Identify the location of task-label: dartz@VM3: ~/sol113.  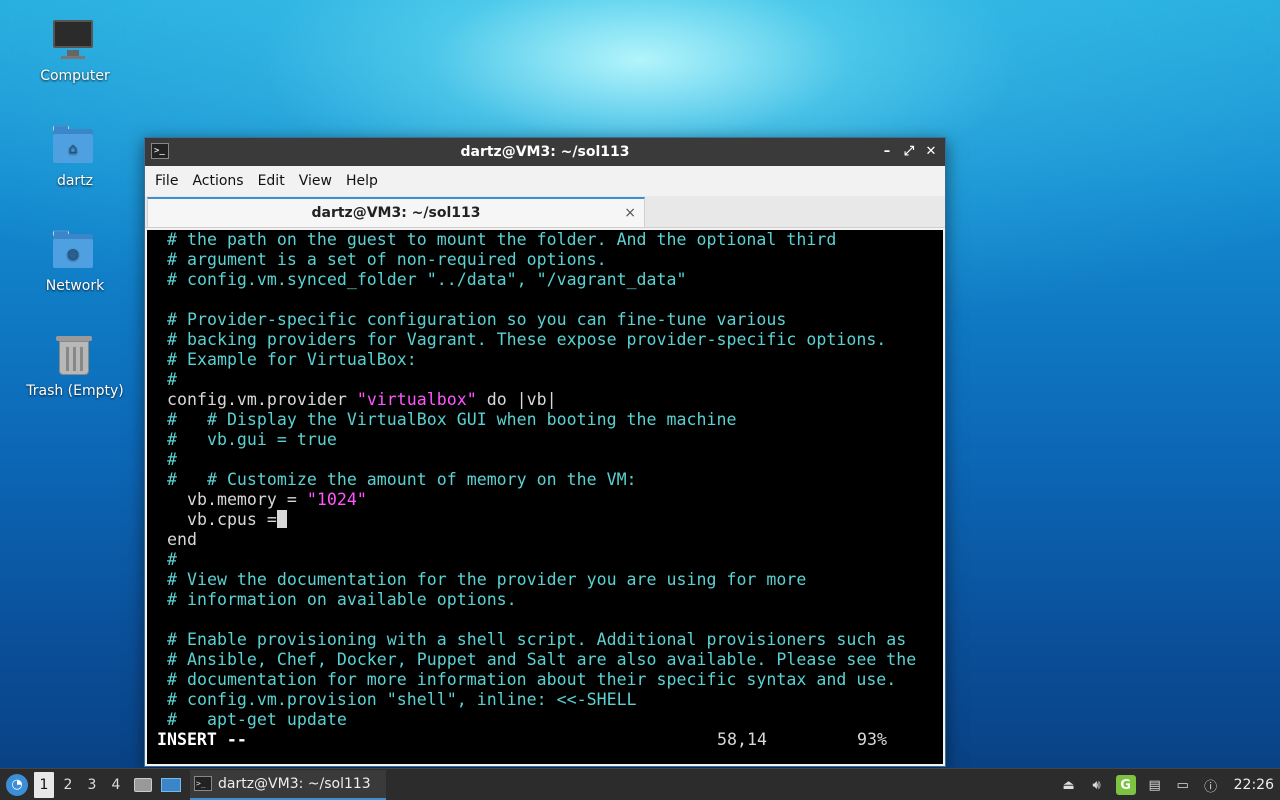
(294, 783).